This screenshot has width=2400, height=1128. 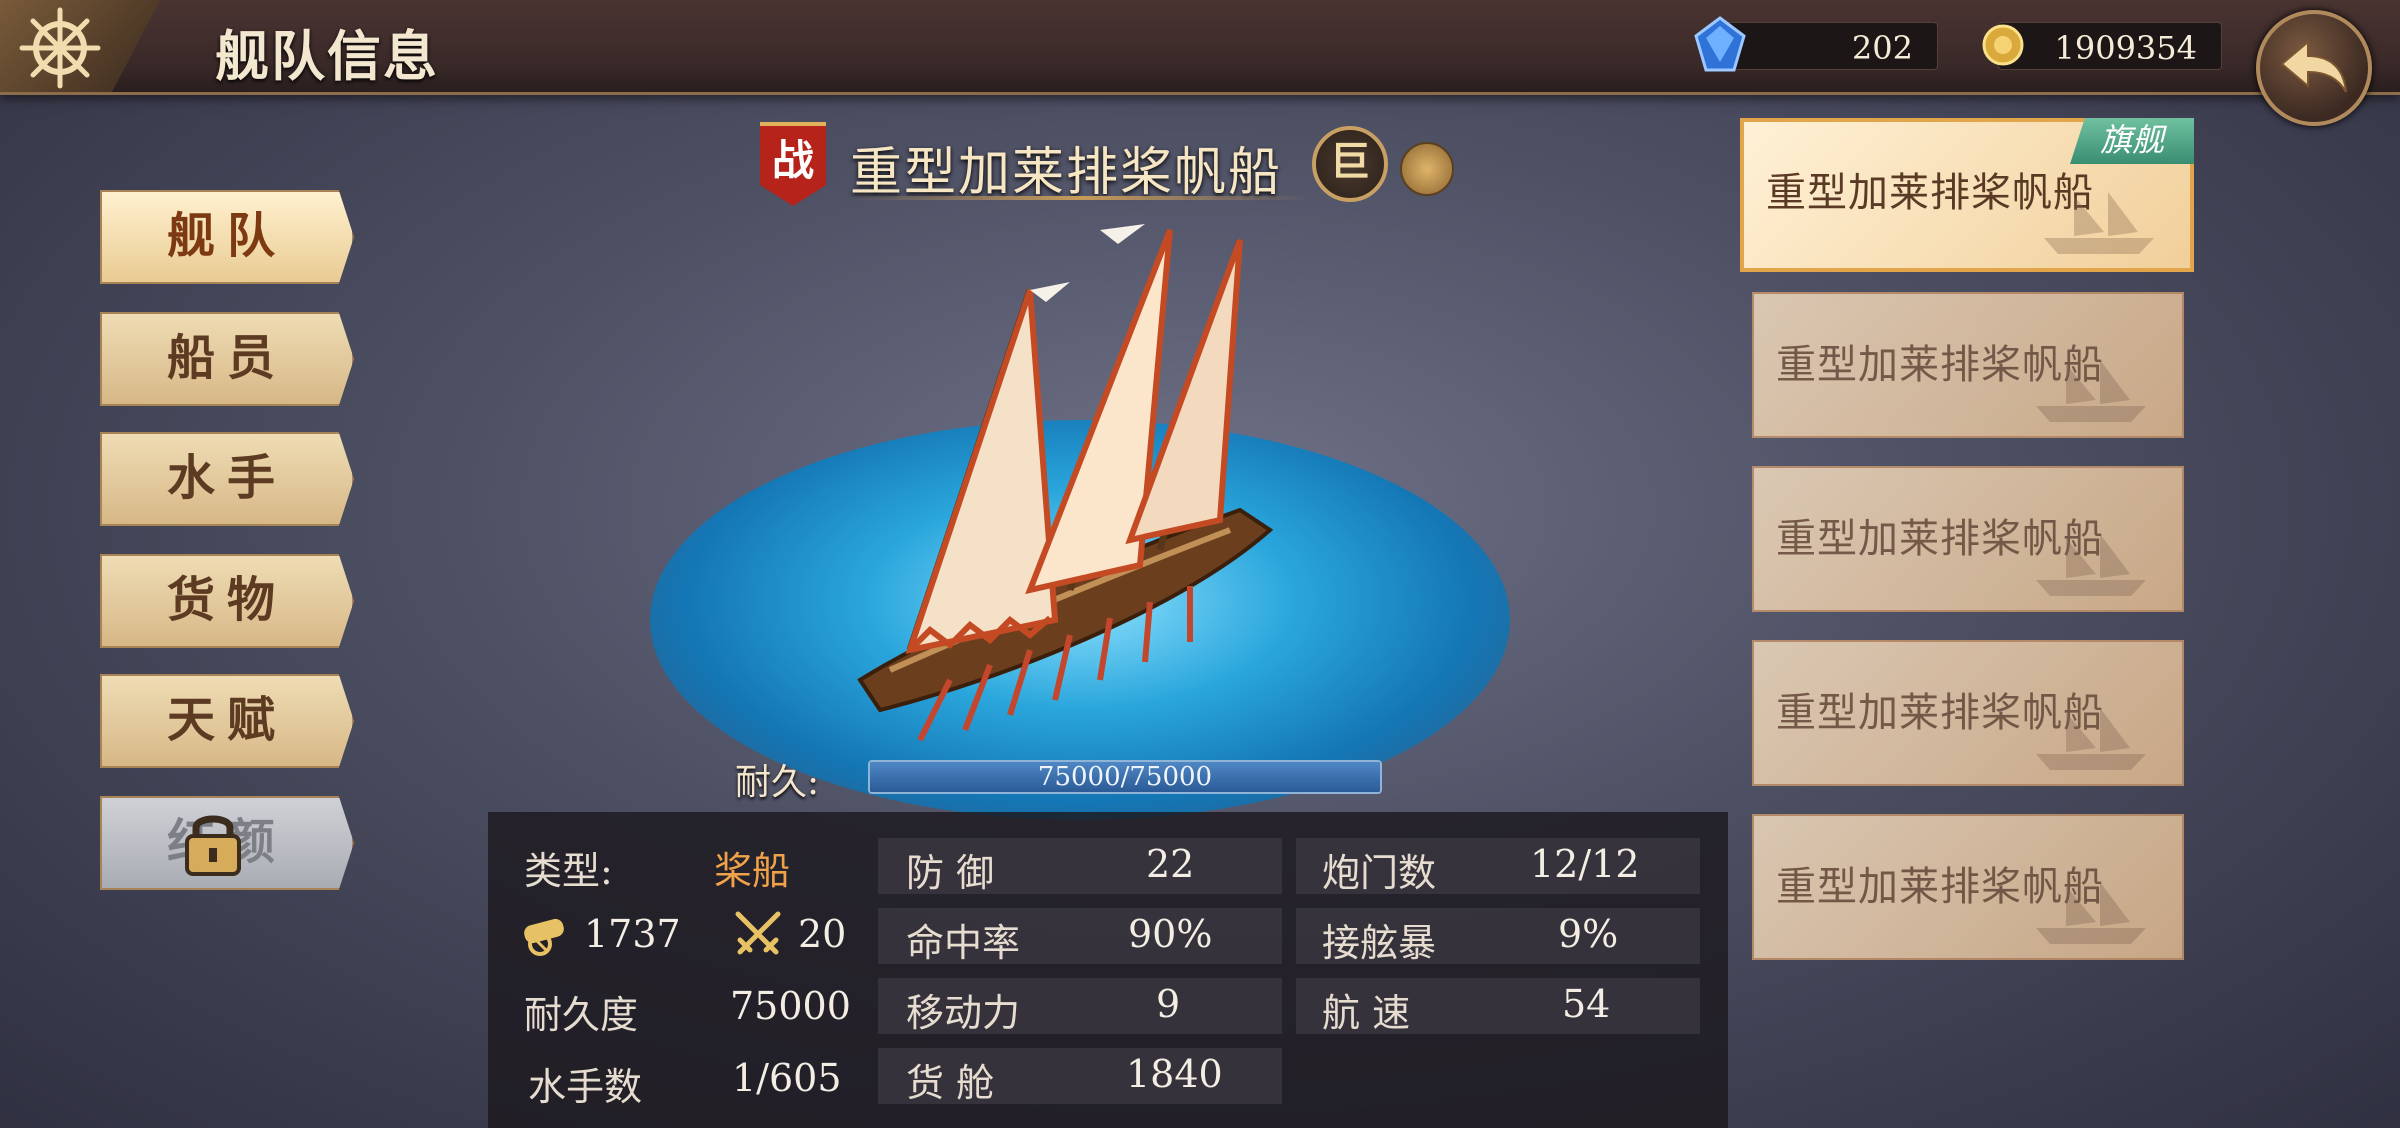 What do you see at coordinates (1170, 864) in the screenshot?
I see `defense-value: 22` at bounding box center [1170, 864].